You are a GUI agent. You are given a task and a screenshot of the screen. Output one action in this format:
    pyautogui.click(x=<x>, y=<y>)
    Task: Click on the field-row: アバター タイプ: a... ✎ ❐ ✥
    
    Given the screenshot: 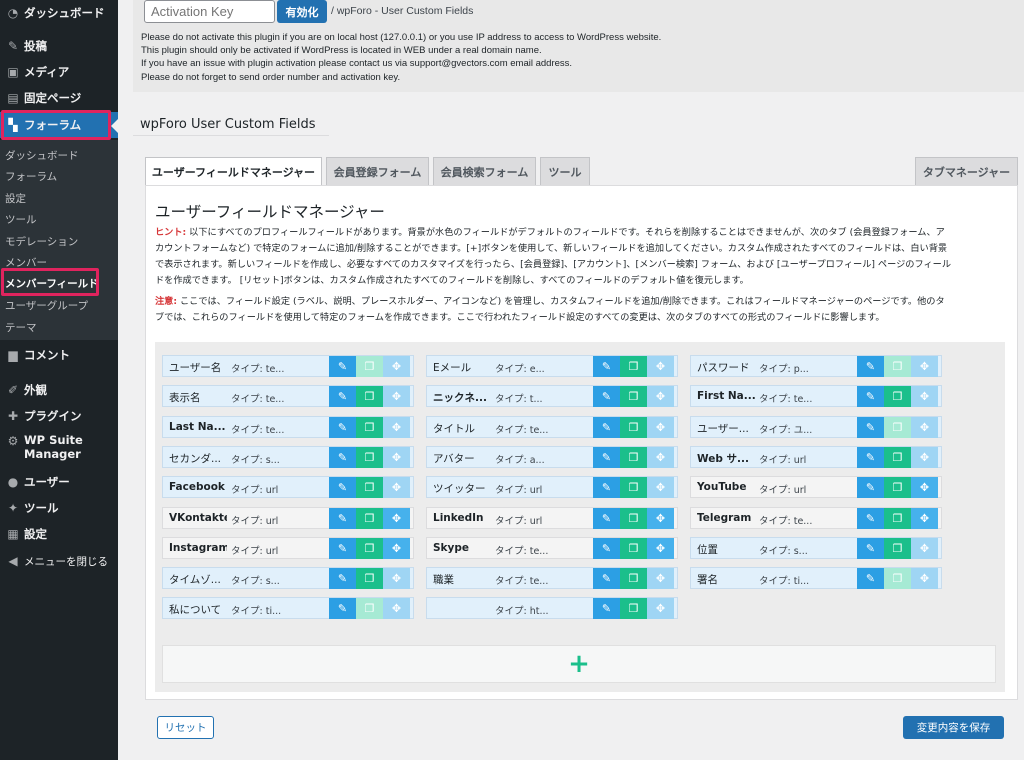 What is the action you would take?
    pyautogui.click(x=552, y=457)
    